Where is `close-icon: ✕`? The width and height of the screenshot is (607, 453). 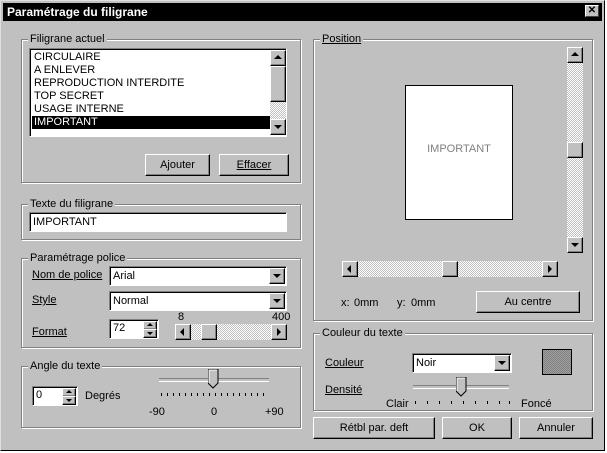
close-icon: ✕ is located at coordinates (592, 10).